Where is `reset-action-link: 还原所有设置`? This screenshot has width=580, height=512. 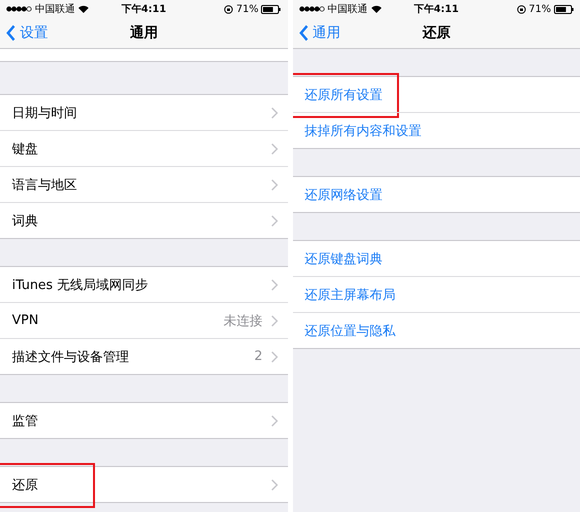 reset-action-link: 还原所有设置 is located at coordinates (437, 95).